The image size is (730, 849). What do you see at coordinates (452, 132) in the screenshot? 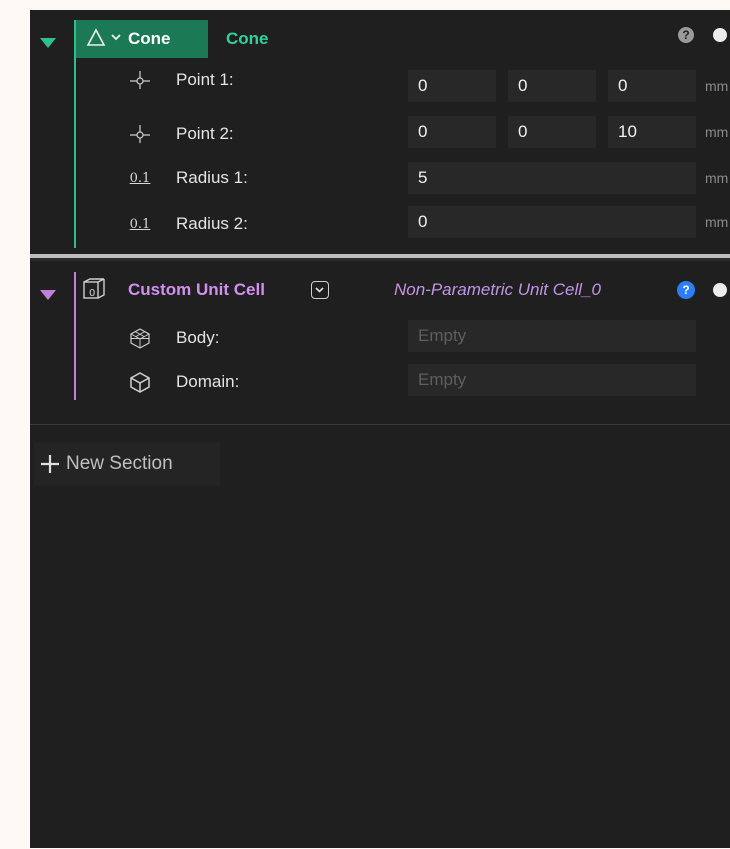
I see `point-2-x-field: 0` at bounding box center [452, 132].